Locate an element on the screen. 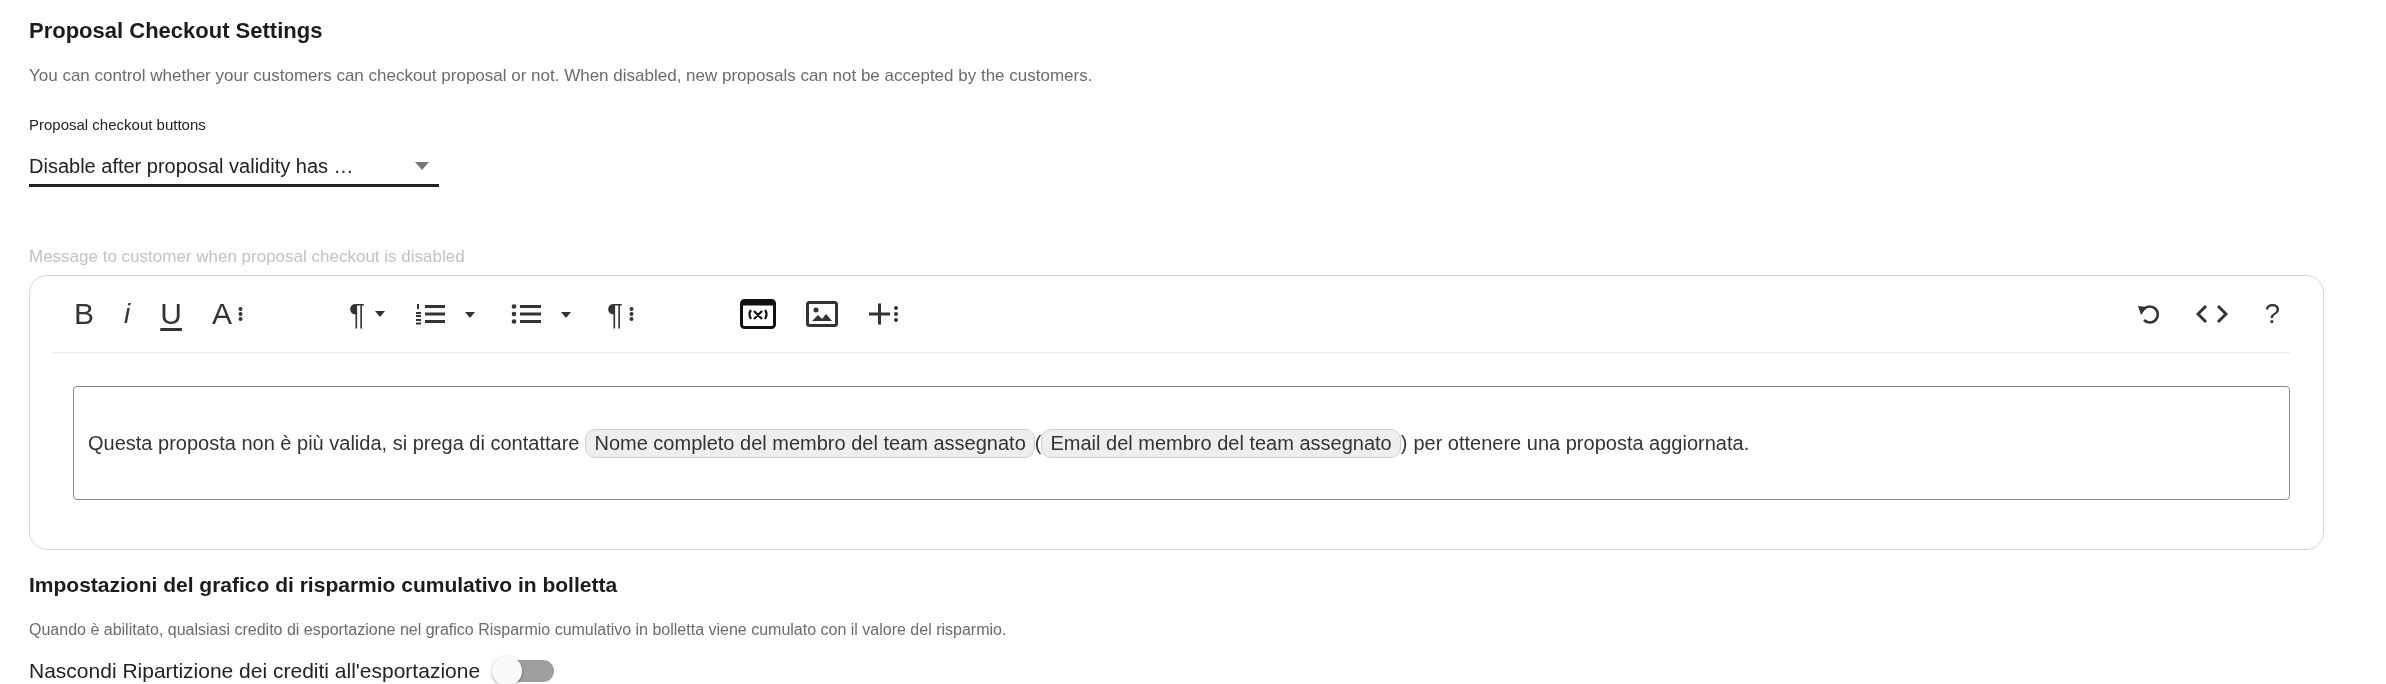 Image resolution: width=2386 pixels, height=684 pixels. field-label: Message to customer when proposal checkout is disabled is located at coordinates (247, 257).